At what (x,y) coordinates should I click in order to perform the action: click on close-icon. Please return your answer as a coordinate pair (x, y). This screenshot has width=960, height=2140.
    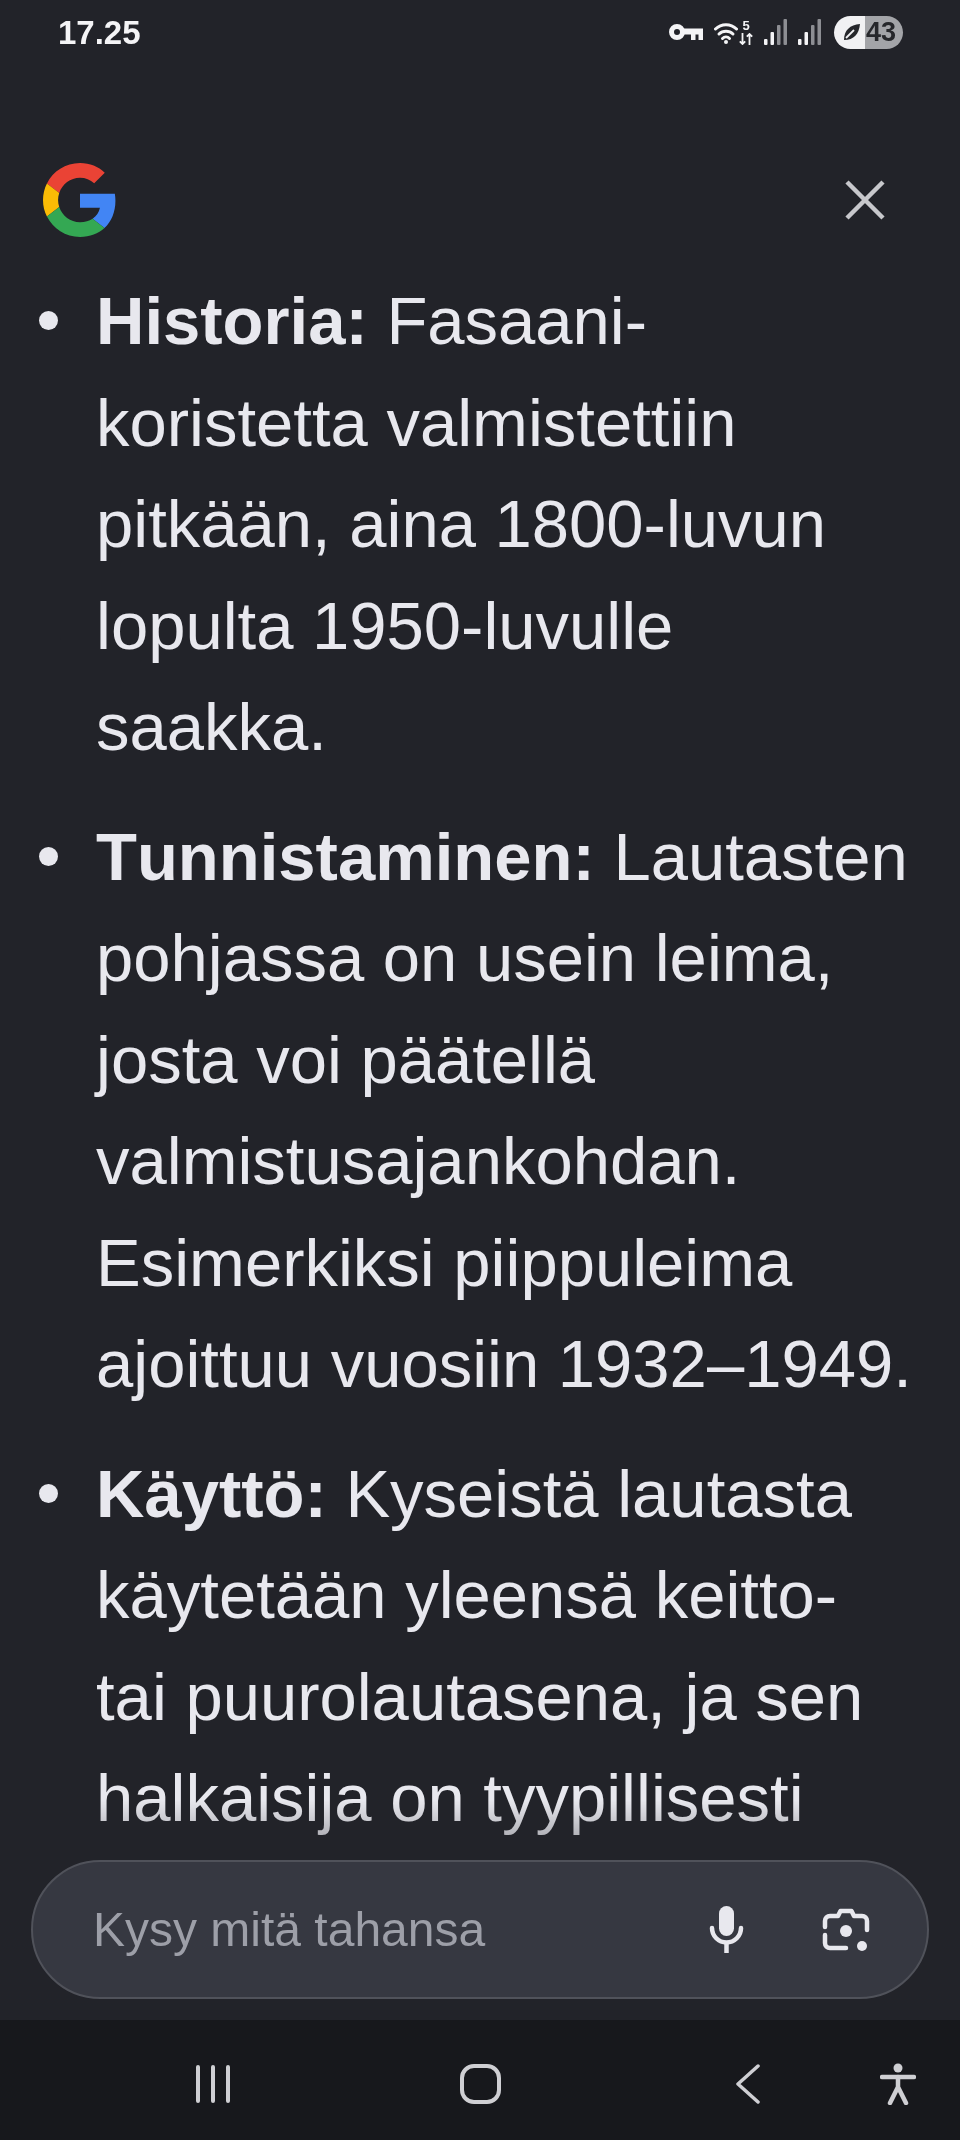
    Looking at the image, I should click on (865, 200).